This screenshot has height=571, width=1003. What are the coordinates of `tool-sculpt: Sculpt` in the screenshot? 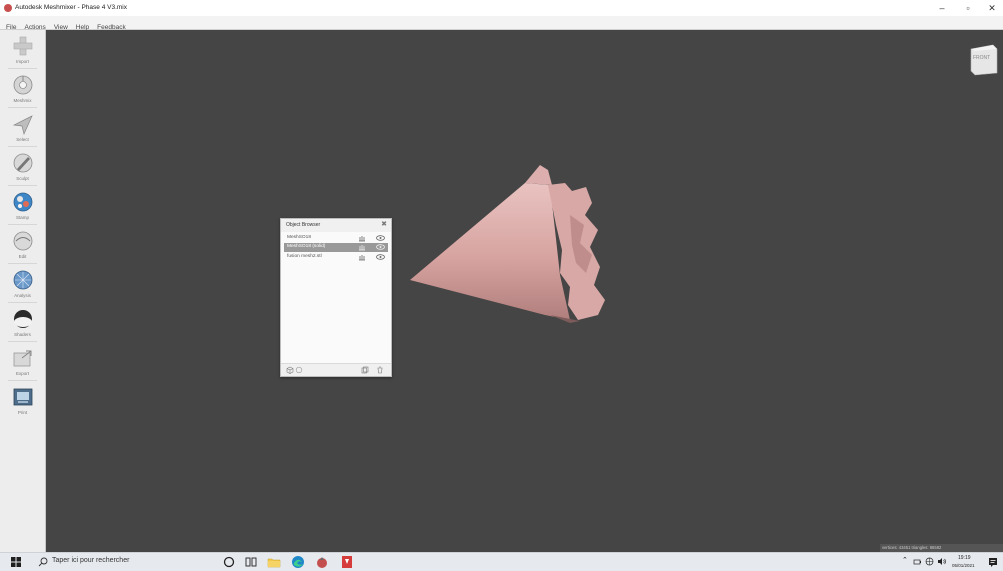 It's located at (22, 169).